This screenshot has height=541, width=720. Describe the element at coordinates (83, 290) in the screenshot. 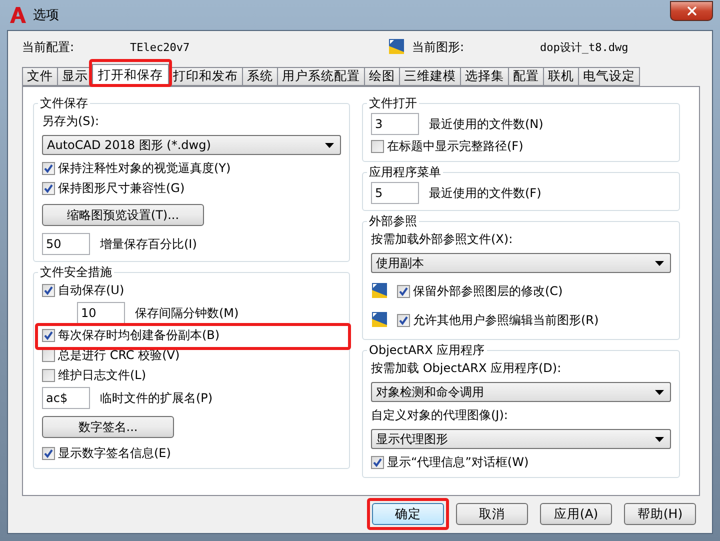

I see `checkbox: 自动保存(U)` at that location.